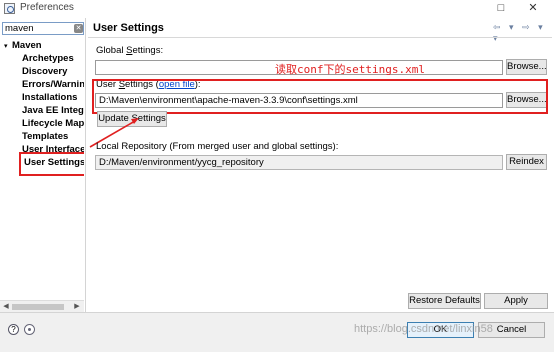 The height and width of the screenshot is (352, 554). I want to click on restore-defaults-button: Restore Defaults, so click(444, 301).